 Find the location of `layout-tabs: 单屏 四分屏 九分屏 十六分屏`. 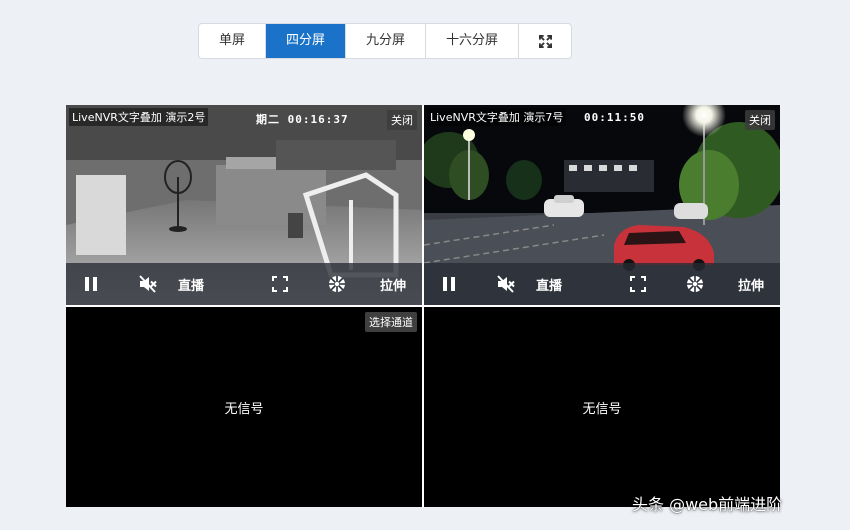

layout-tabs: 单屏 四分屏 九分屏 十六分屏 is located at coordinates (385, 41).